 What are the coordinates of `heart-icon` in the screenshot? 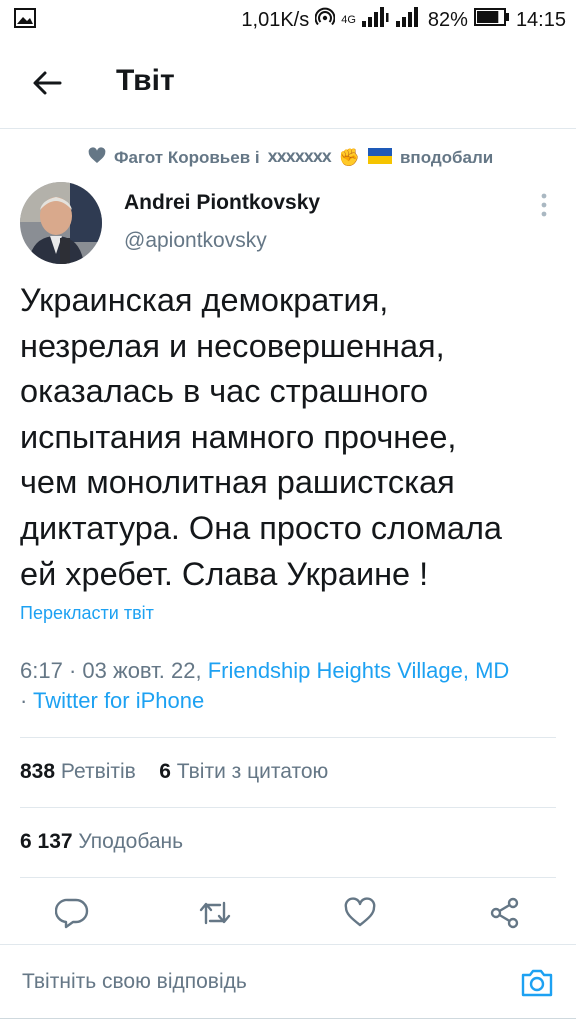 It's located at (97, 158).